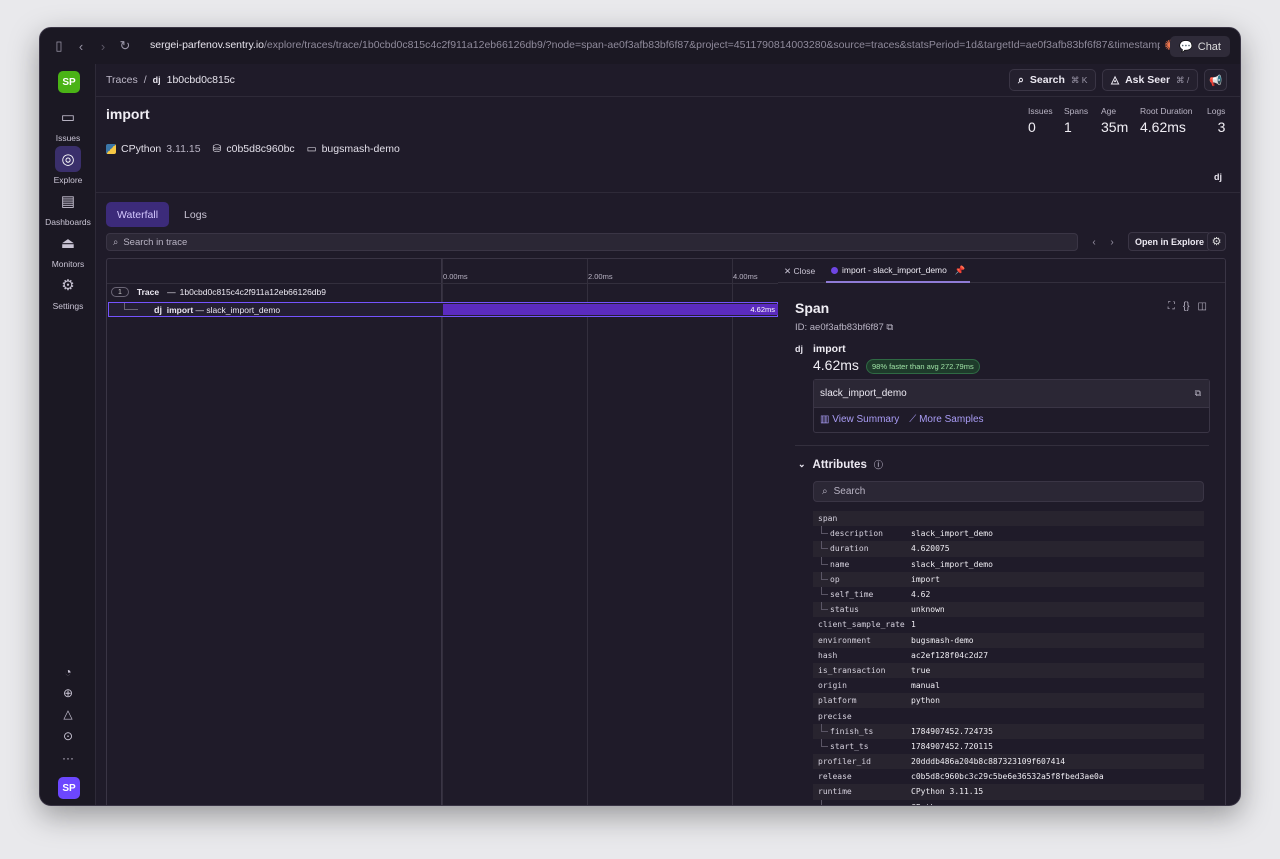 The image size is (1280, 859). I want to click on stat-value: 3, so click(1216, 127).